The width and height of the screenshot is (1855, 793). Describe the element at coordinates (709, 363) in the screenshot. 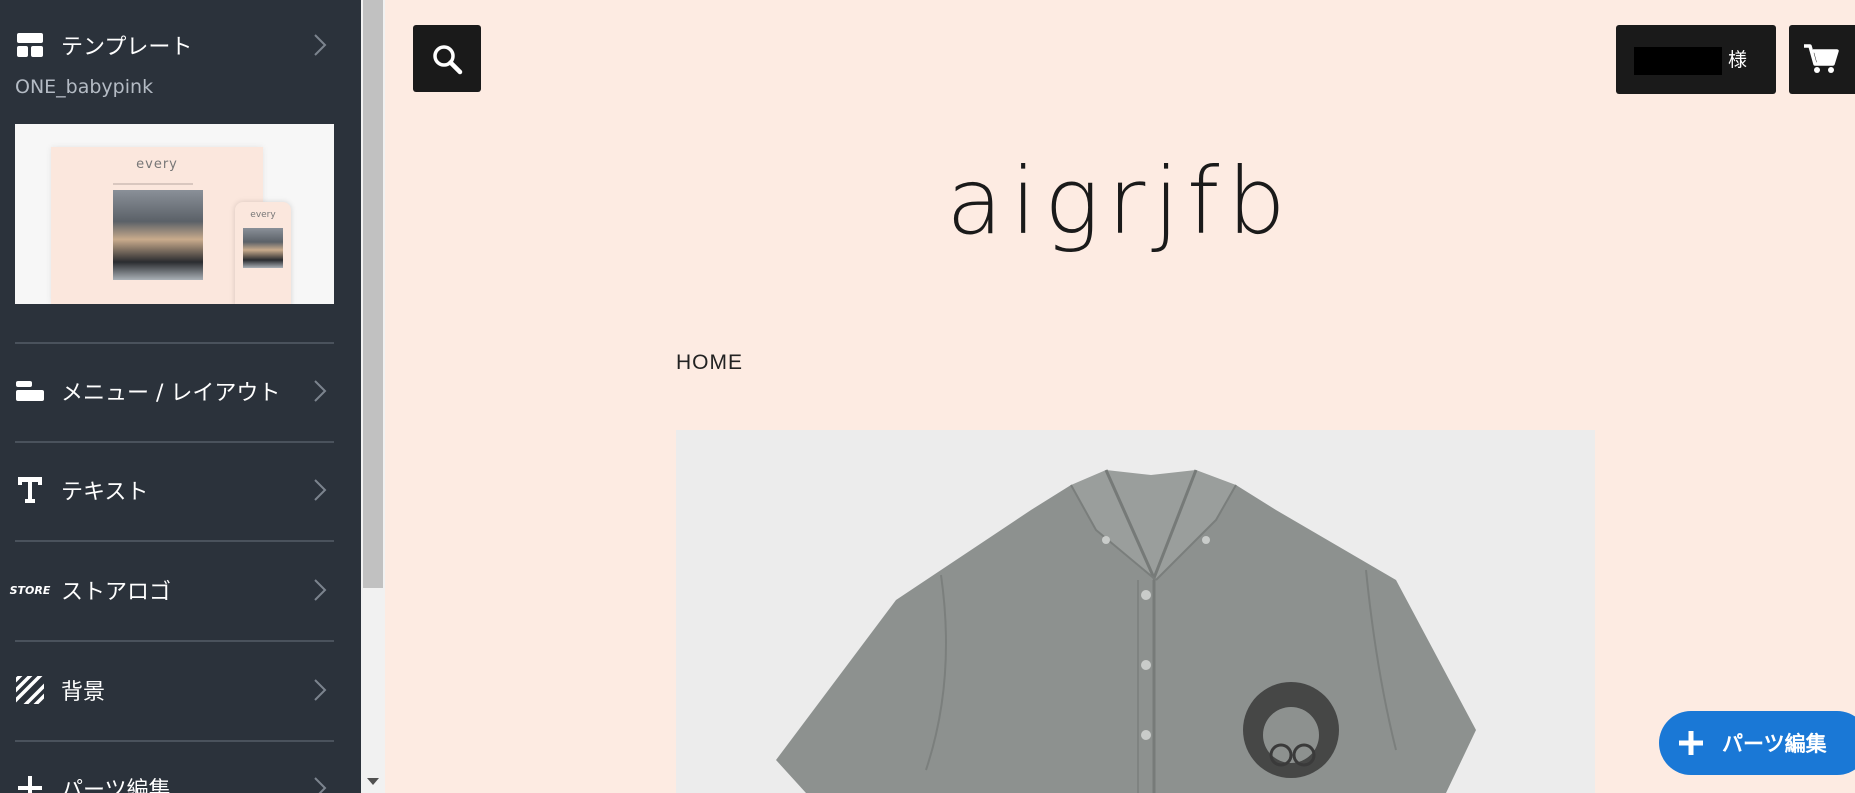

I see `breadcrumb-home: HOME` at that location.